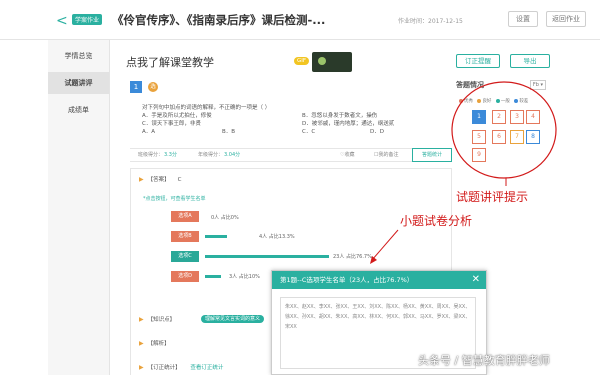 This screenshot has width=600, height=375. Describe the element at coordinates (233, 319) in the screenshot. I see `knowledge-tag: 理解常见文言实词的意义` at that location.